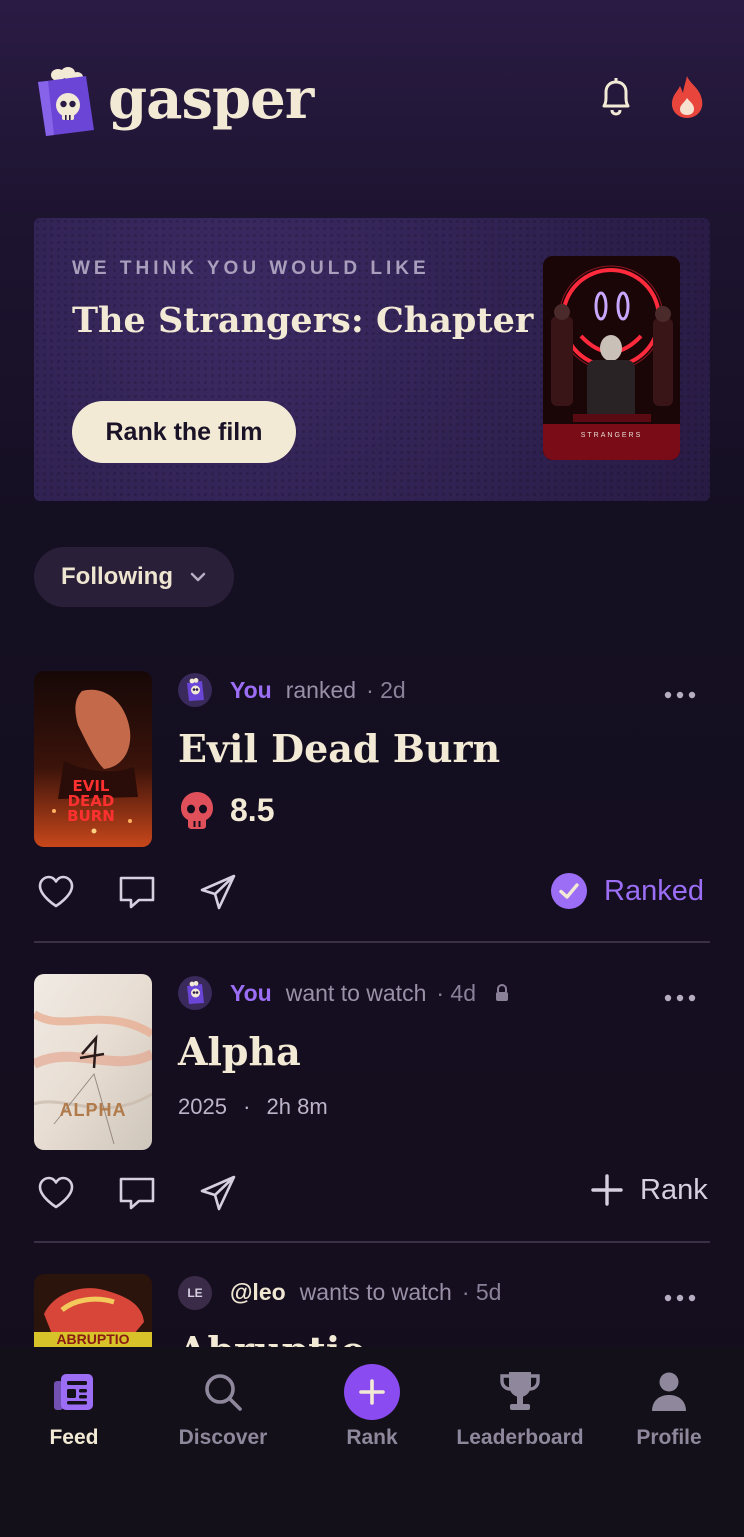 The image size is (744, 1537). What do you see at coordinates (272, 1337) in the screenshot?
I see `film-title: Abruptio` at bounding box center [272, 1337].